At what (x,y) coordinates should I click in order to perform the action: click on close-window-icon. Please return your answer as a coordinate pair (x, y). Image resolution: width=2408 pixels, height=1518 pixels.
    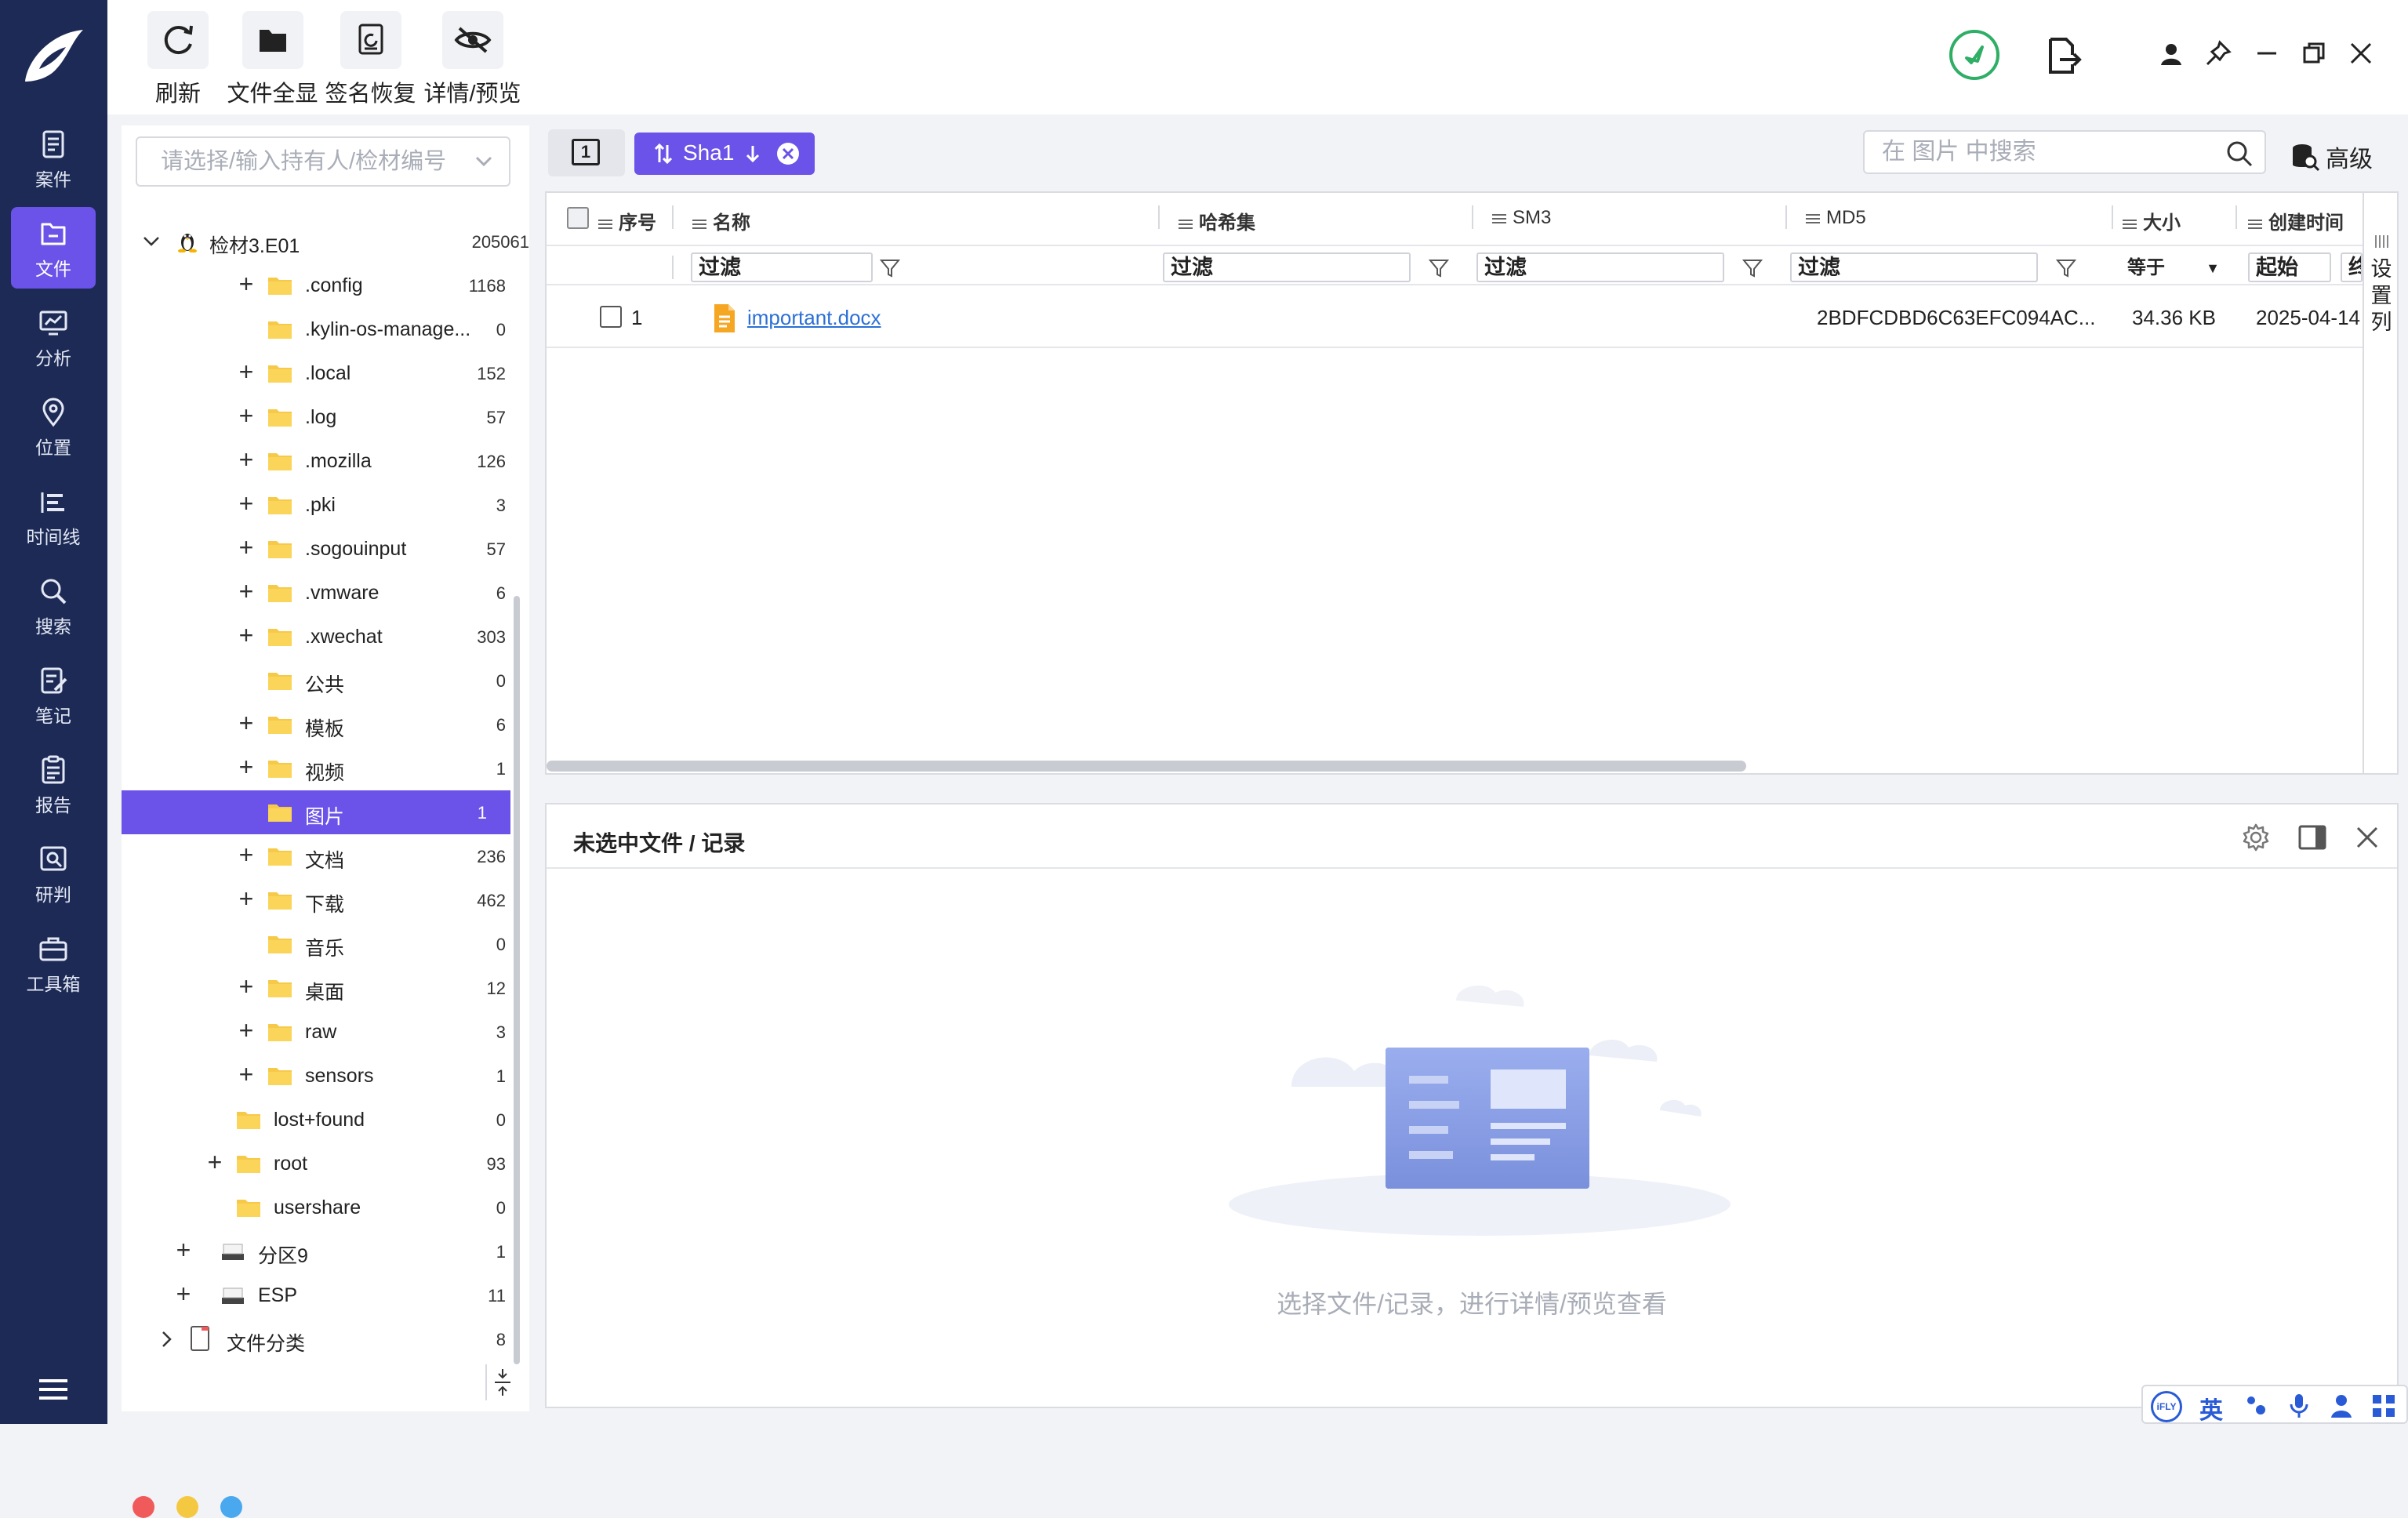
    Looking at the image, I should click on (2361, 53).